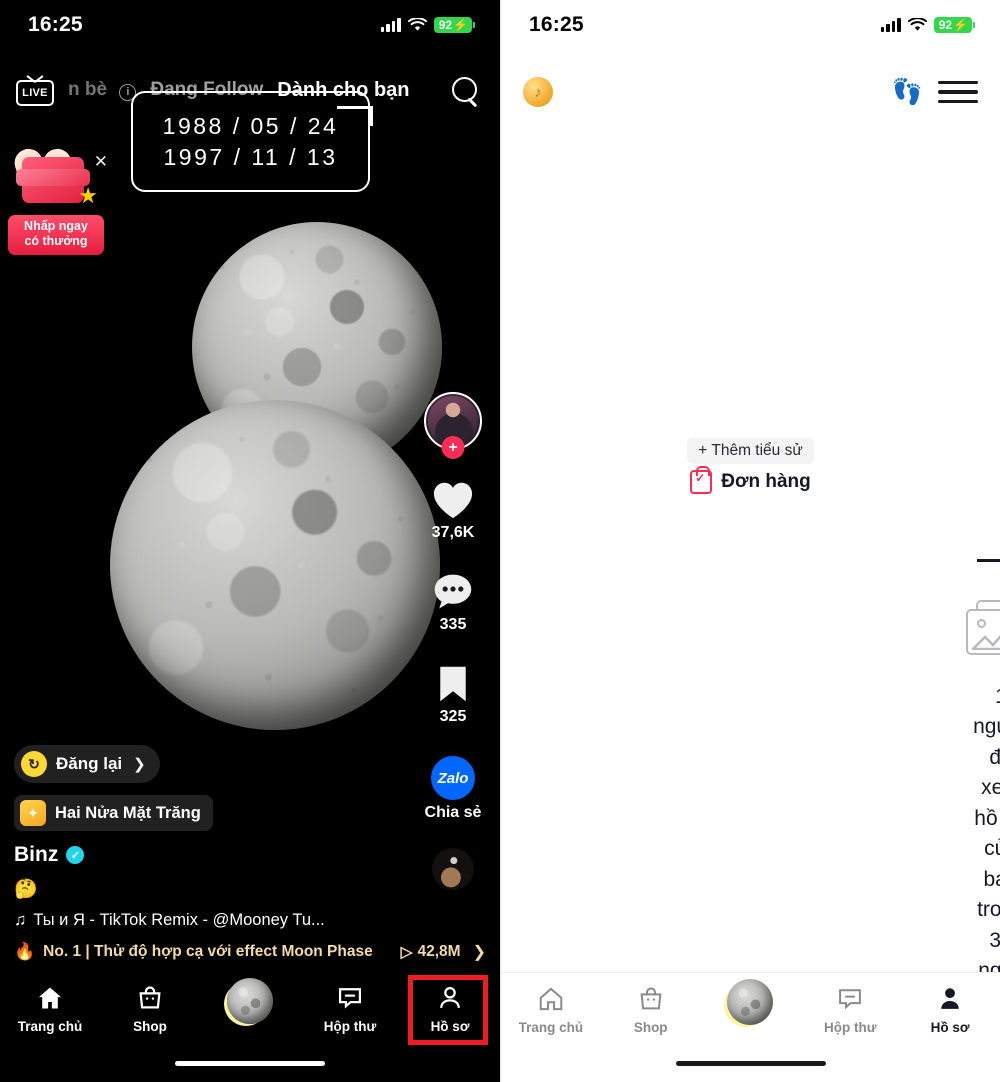  What do you see at coordinates (950, 998) in the screenshot?
I see `profile-person-icon` at bounding box center [950, 998].